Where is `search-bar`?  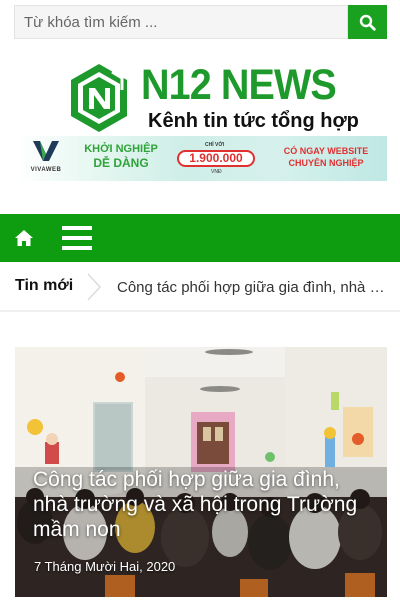 search-bar is located at coordinates (200, 22).